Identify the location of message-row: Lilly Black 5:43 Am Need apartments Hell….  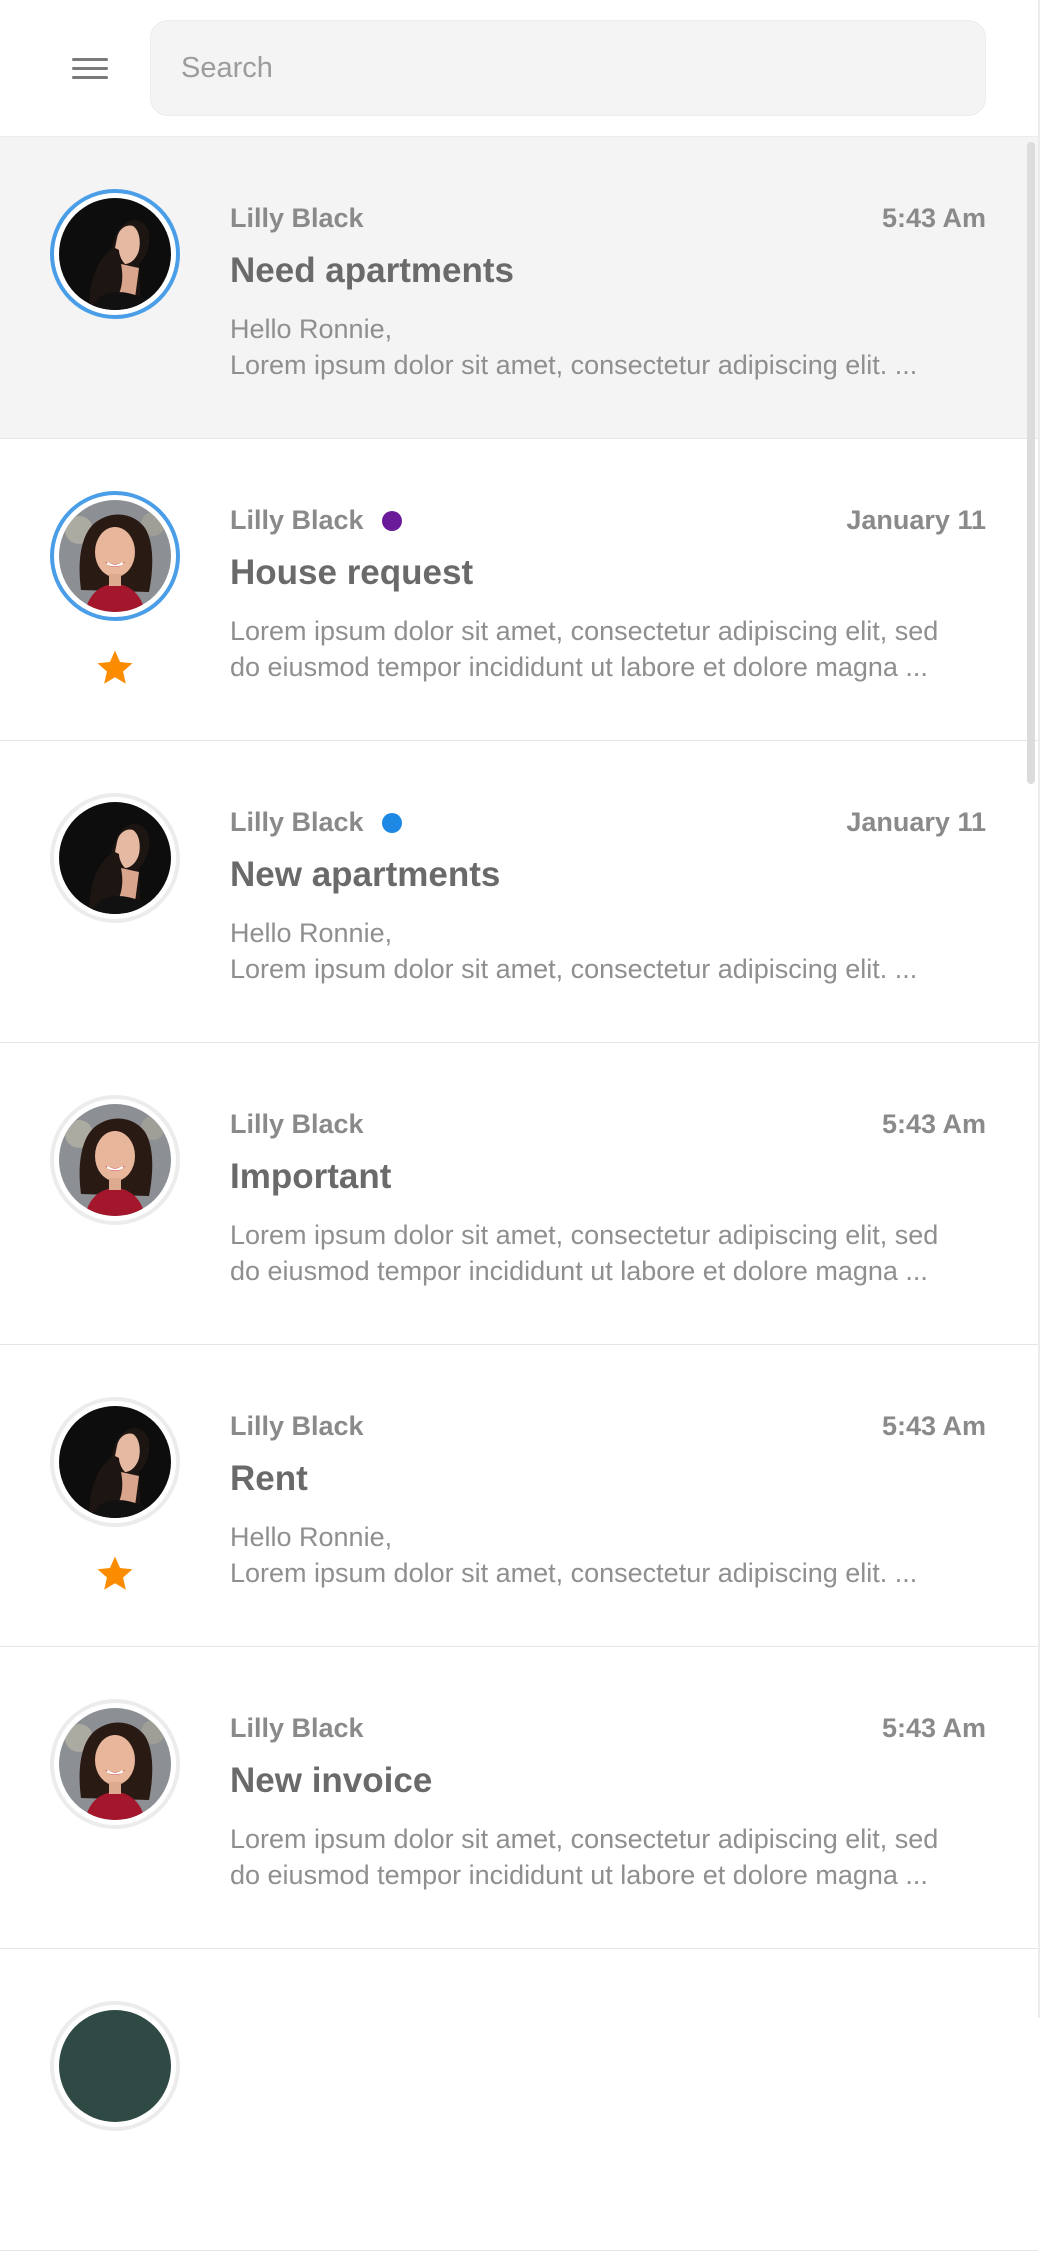
(519, 288).